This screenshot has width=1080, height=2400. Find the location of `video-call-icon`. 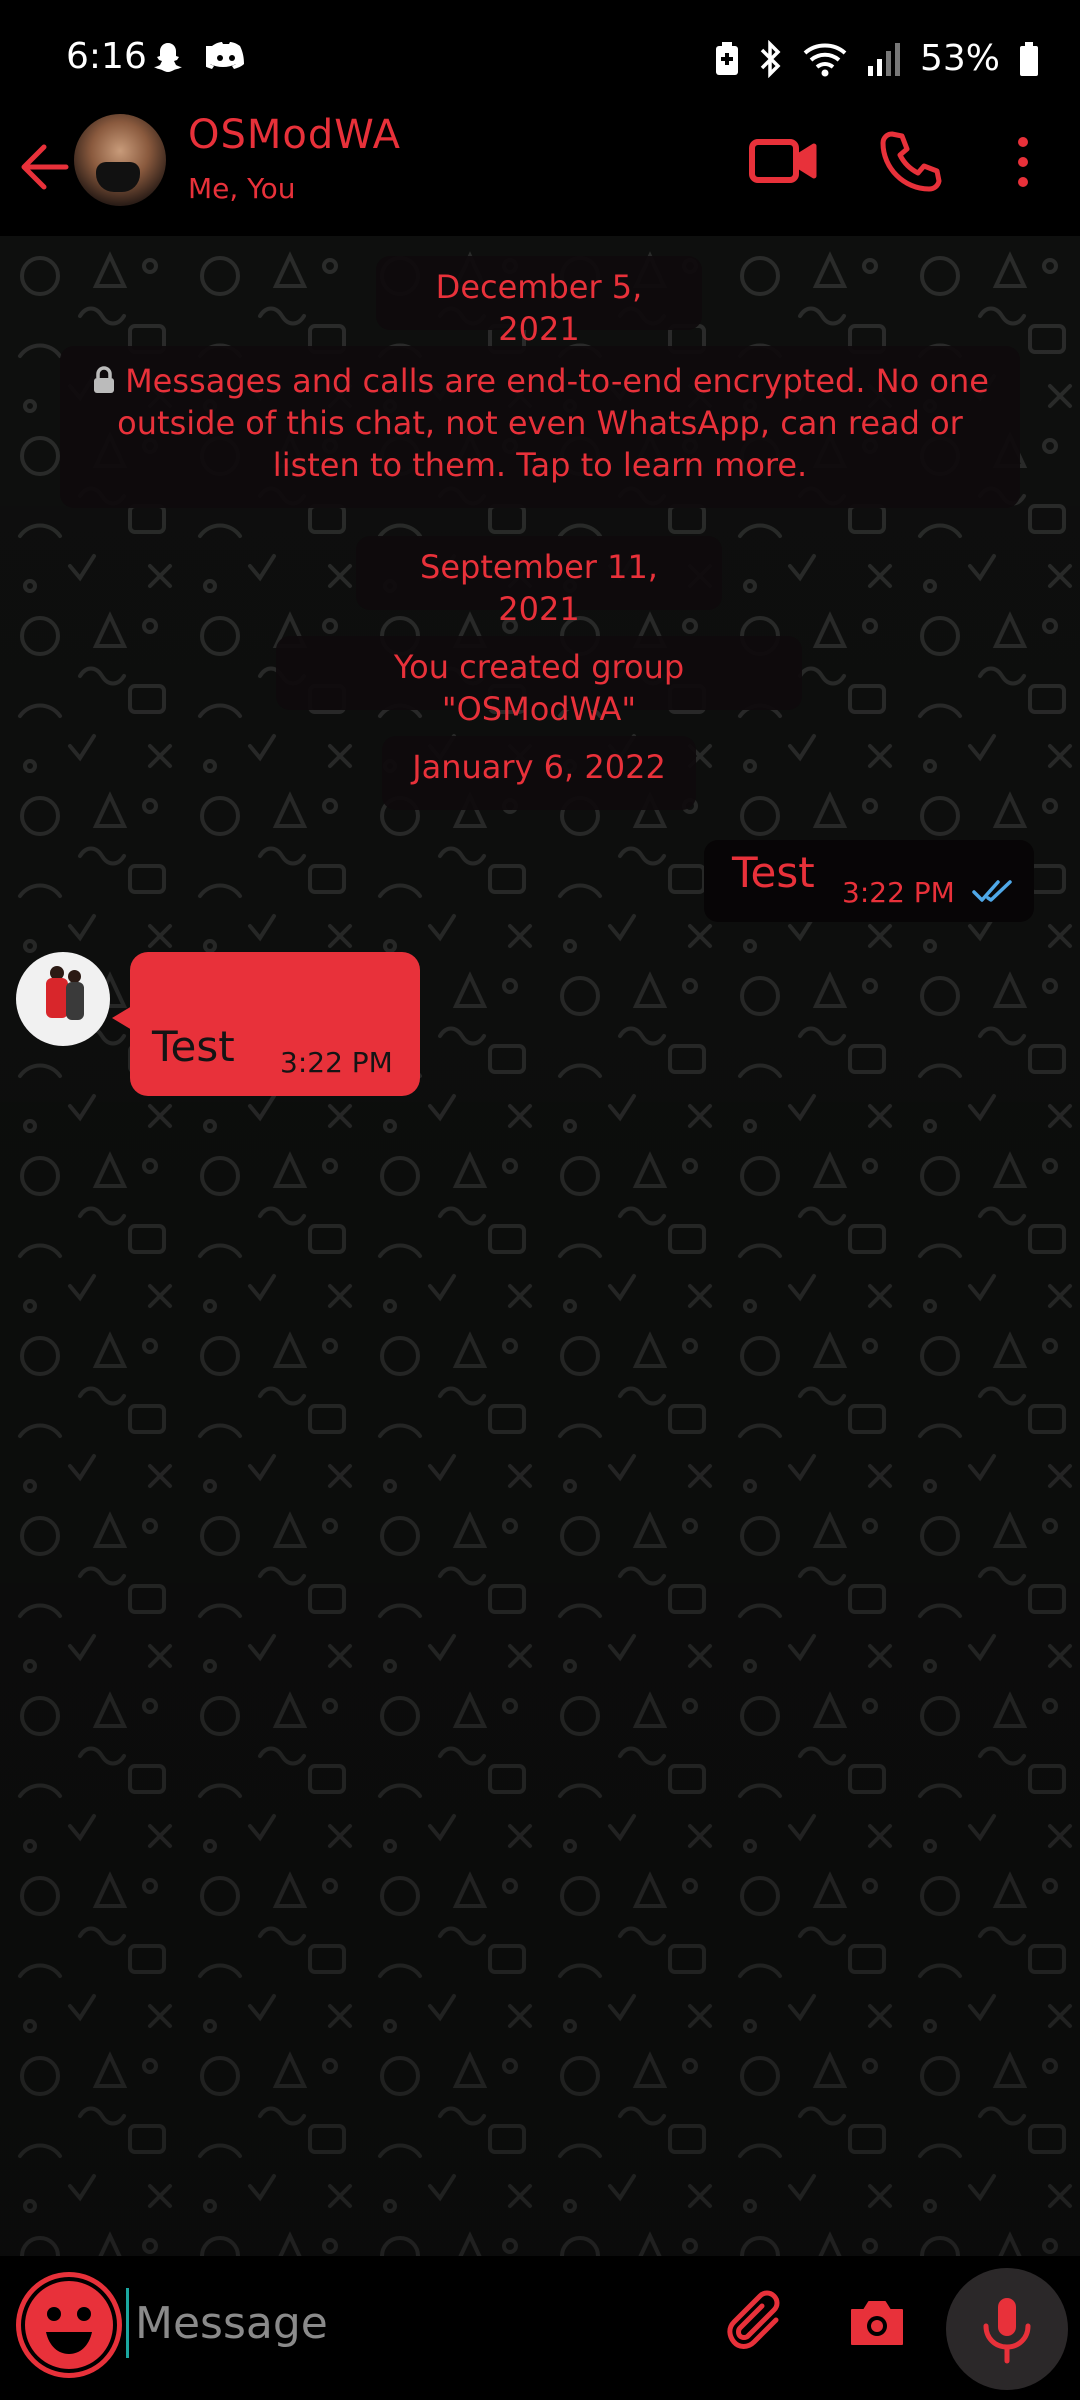

video-call-icon is located at coordinates (783, 161).